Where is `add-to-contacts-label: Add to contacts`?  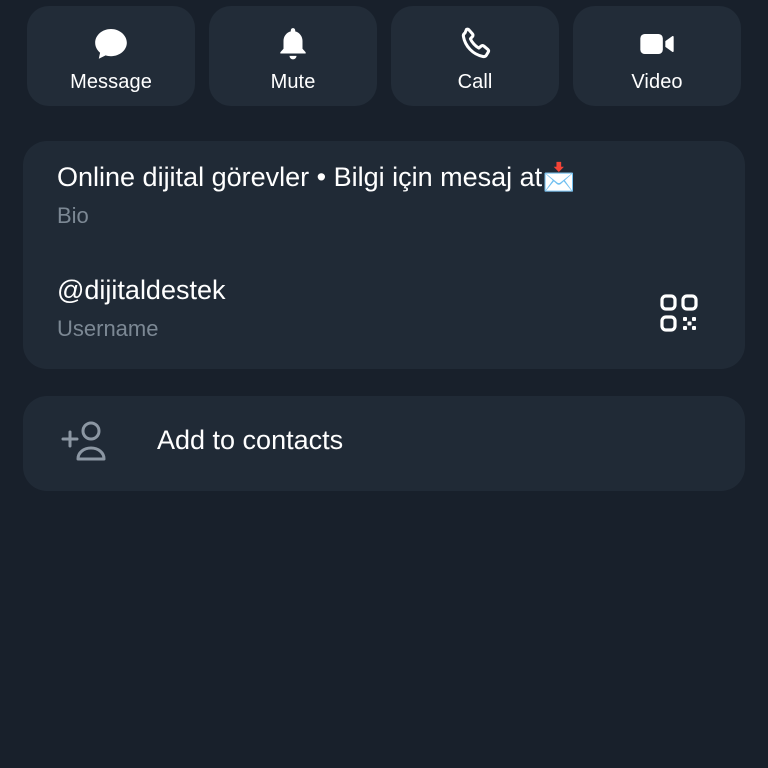 add-to-contacts-label: Add to contacts is located at coordinates (250, 440).